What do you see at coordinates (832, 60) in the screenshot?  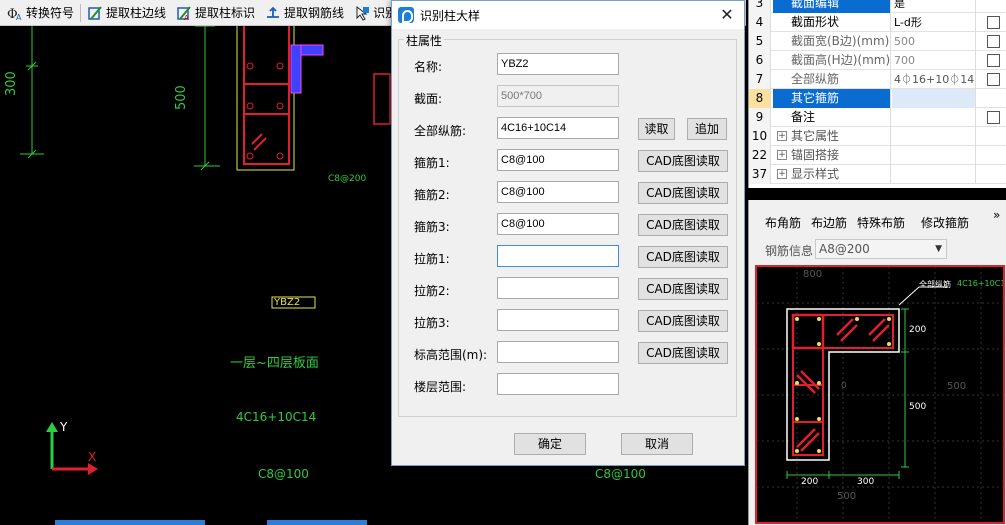 I see `property-name: 截面高(H边)(mm)` at bounding box center [832, 60].